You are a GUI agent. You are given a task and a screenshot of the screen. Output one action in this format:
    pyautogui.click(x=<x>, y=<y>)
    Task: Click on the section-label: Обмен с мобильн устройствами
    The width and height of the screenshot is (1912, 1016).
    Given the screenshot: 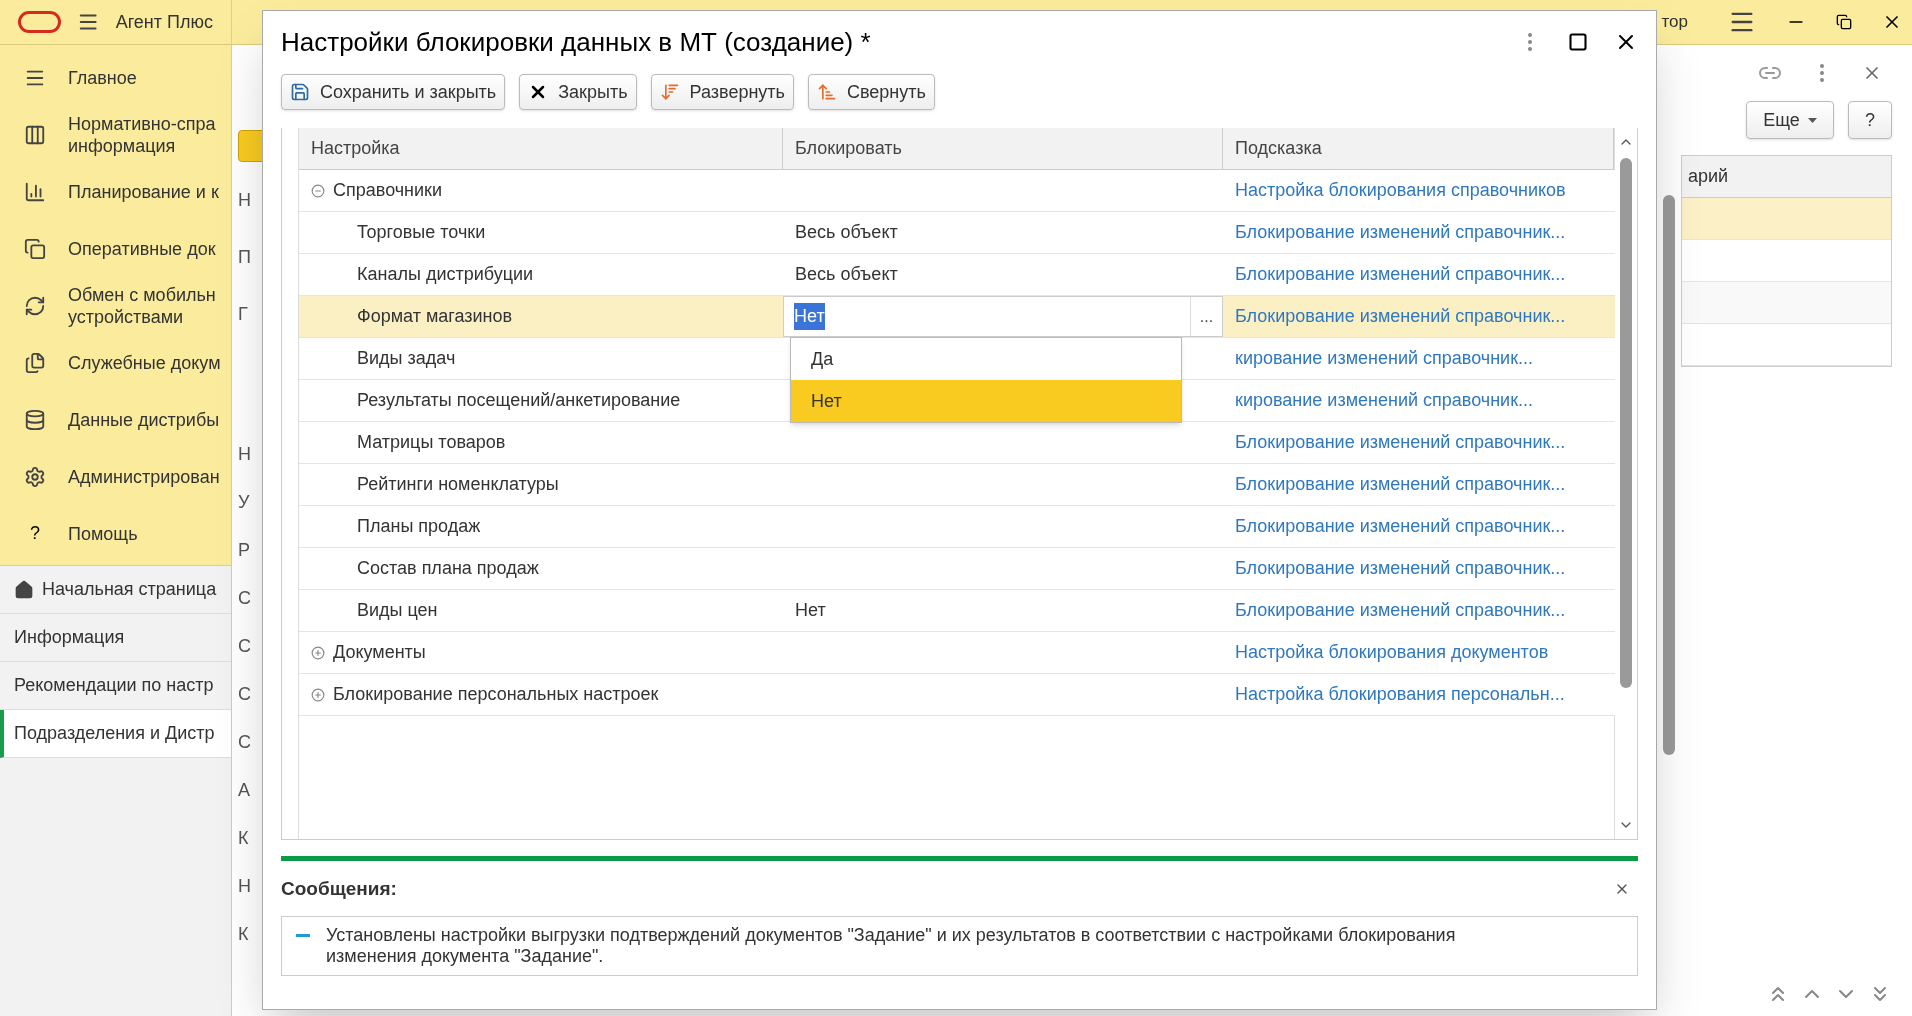 What is the action you would take?
    pyautogui.click(x=142, y=305)
    